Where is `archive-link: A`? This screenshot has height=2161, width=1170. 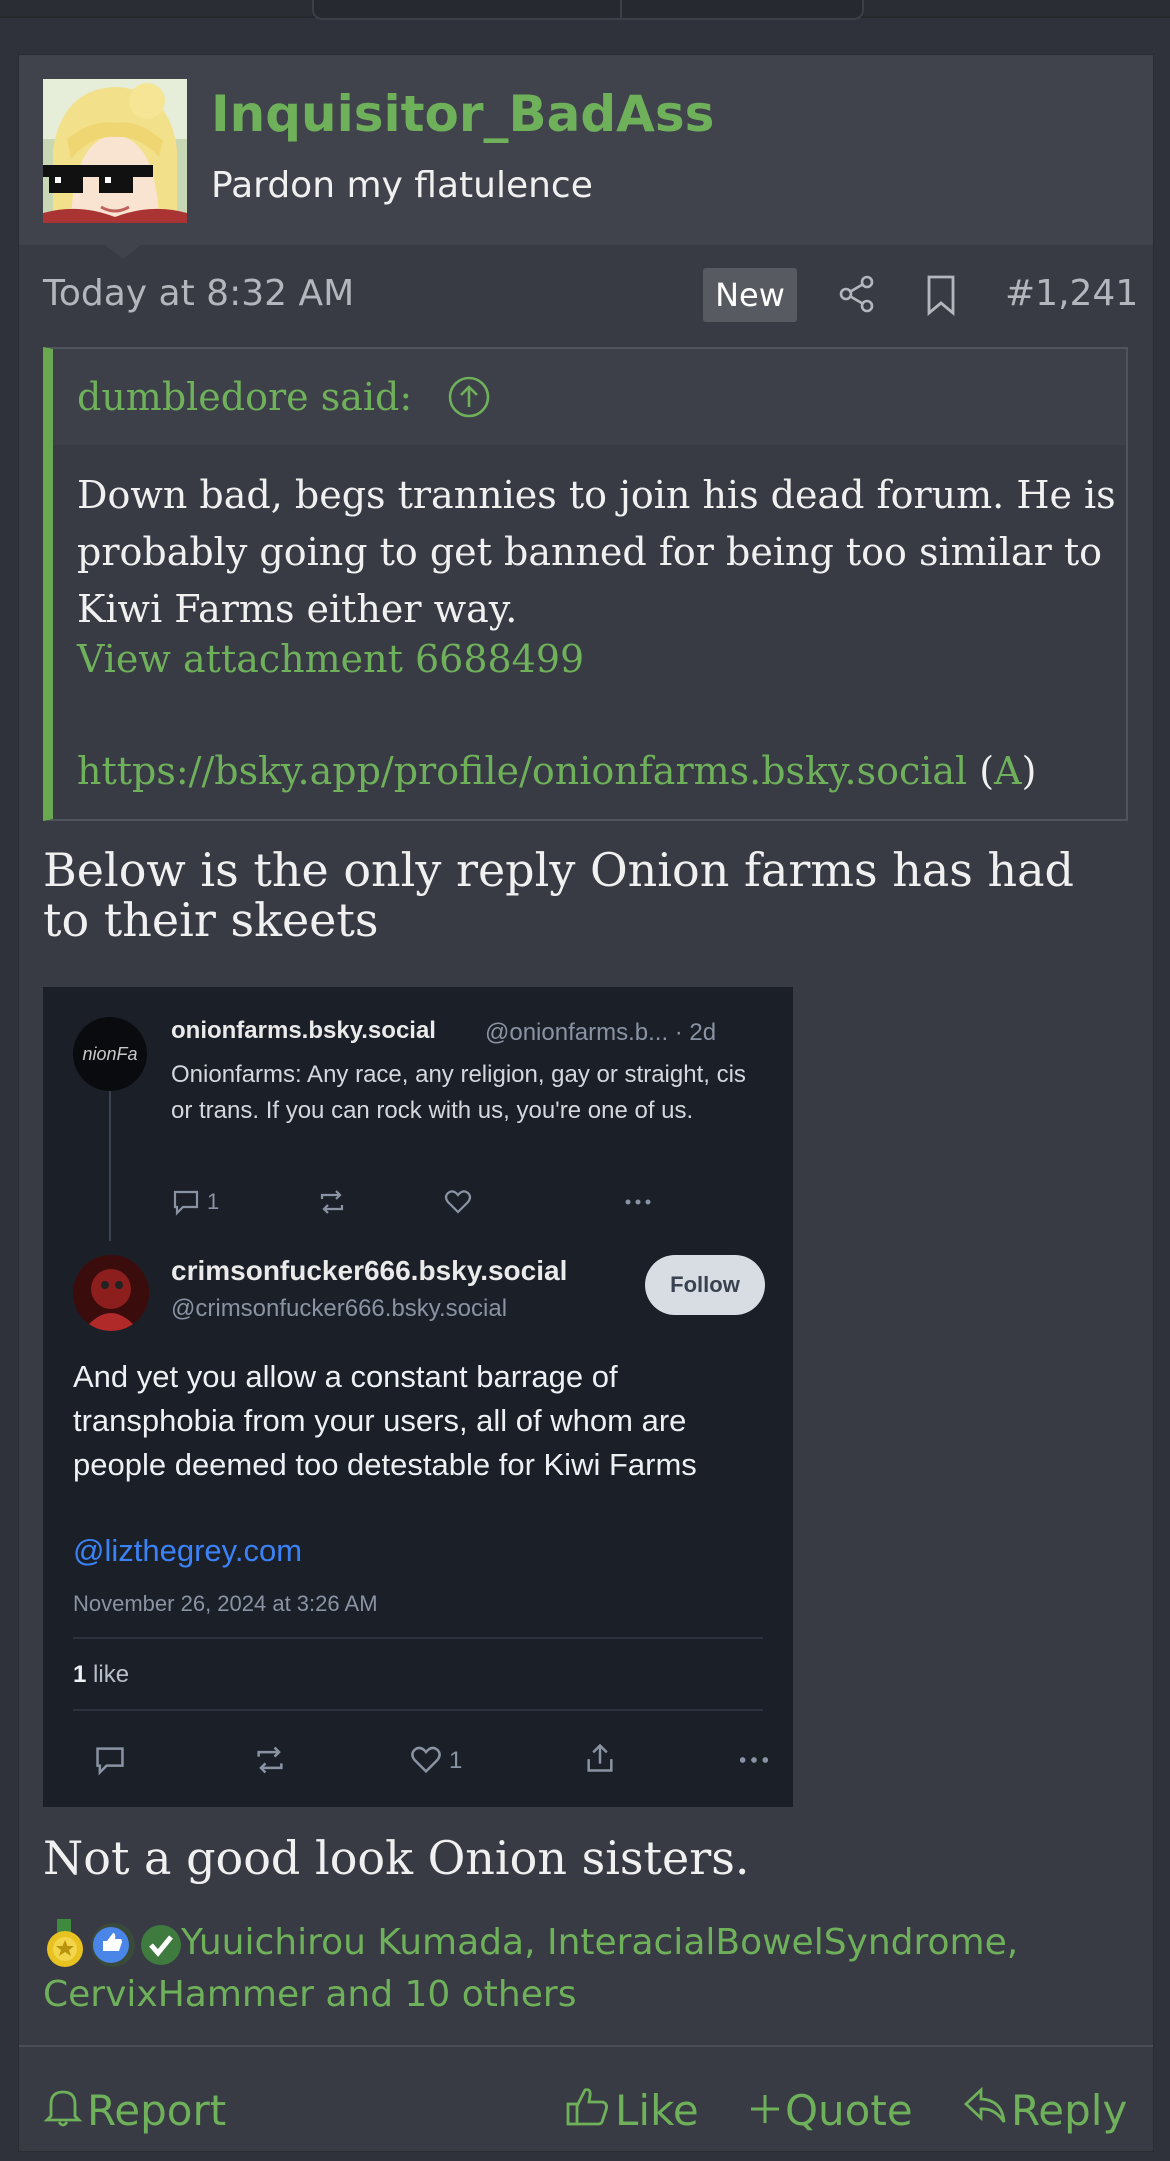 archive-link: A is located at coordinates (1007, 771).